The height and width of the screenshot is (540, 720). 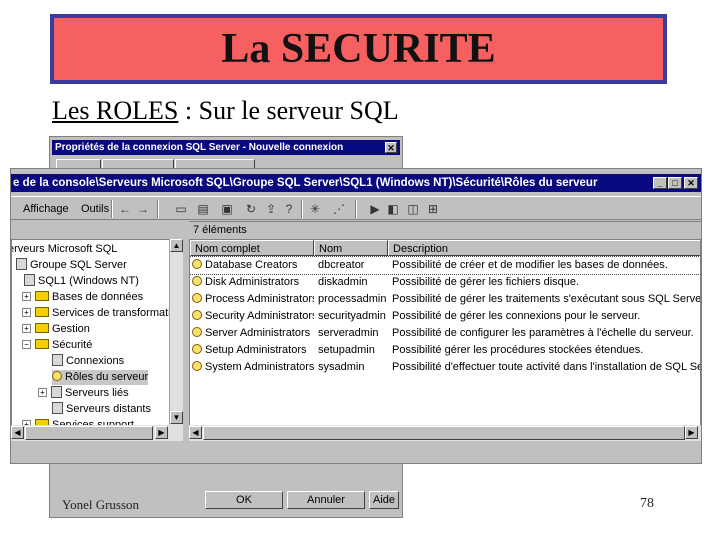 What do you see at coordinates (544, 248) in the screenshot?
I see `column-header-description: Description` at bounding box center [544, 248].